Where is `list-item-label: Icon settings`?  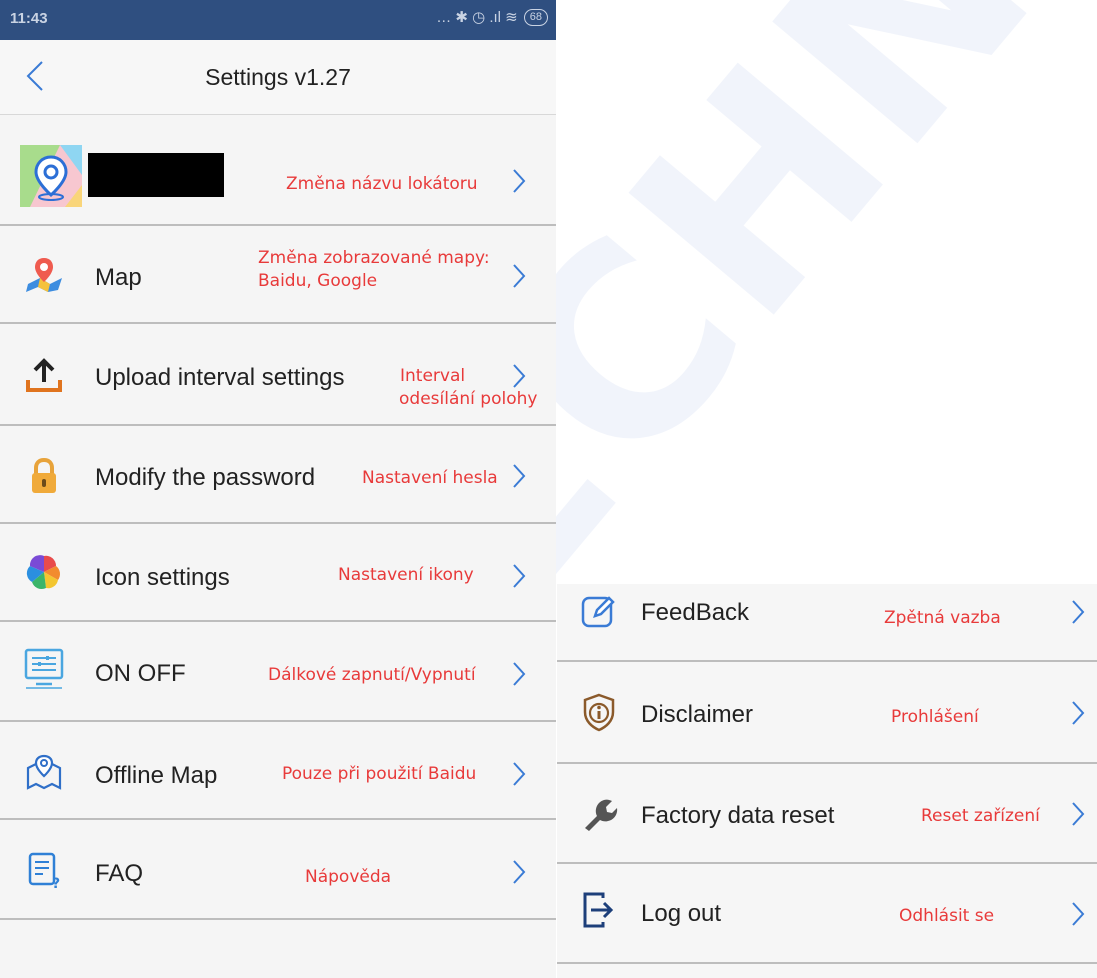 list-item-label: Icon settings is located at coordinates (162, 577).